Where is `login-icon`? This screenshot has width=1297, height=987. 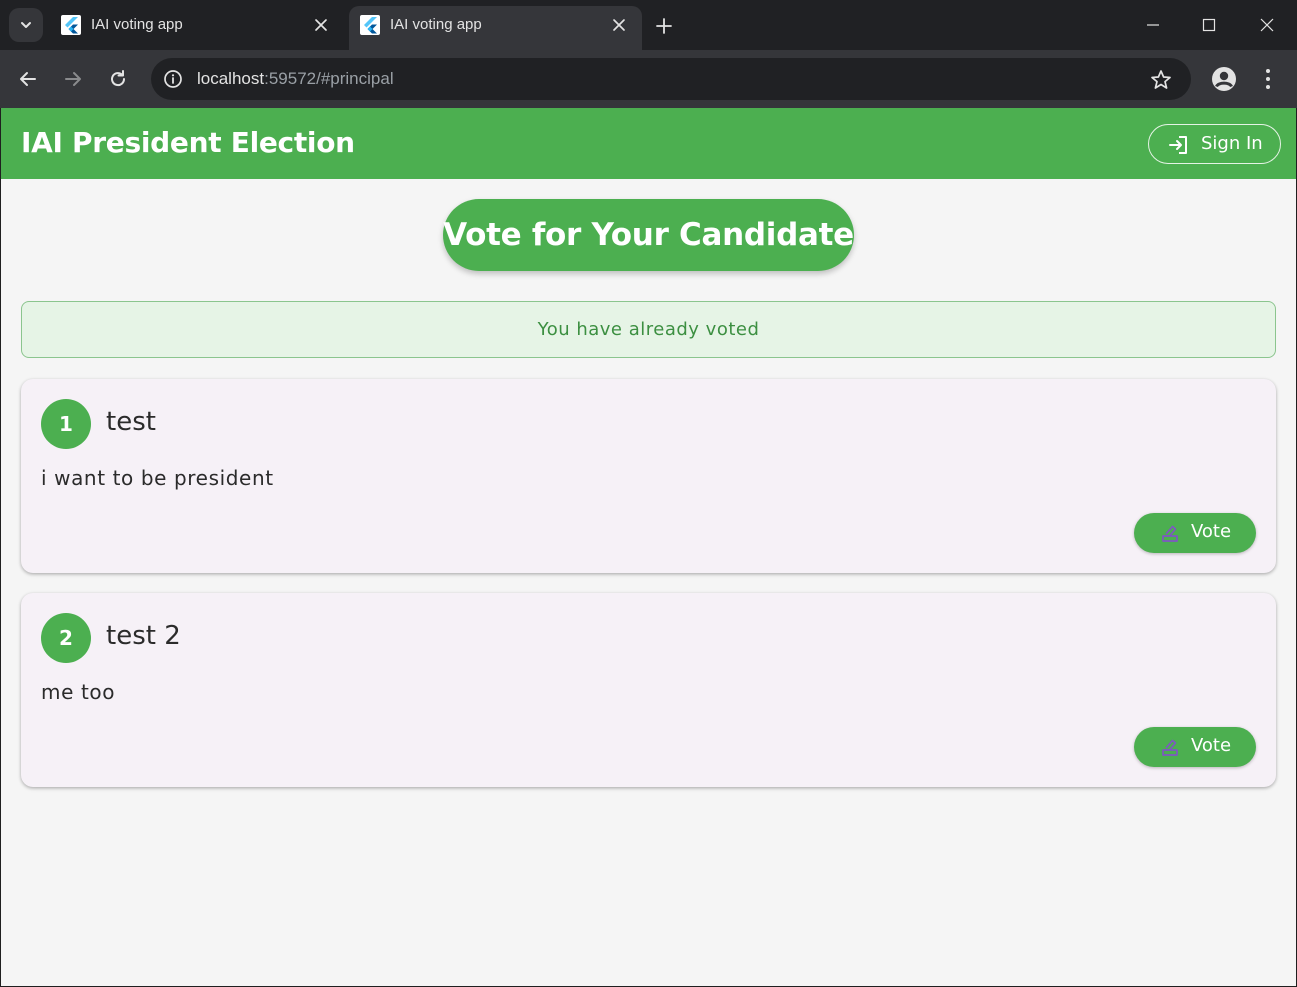
login-icon is located at coordinates (1178, 145).